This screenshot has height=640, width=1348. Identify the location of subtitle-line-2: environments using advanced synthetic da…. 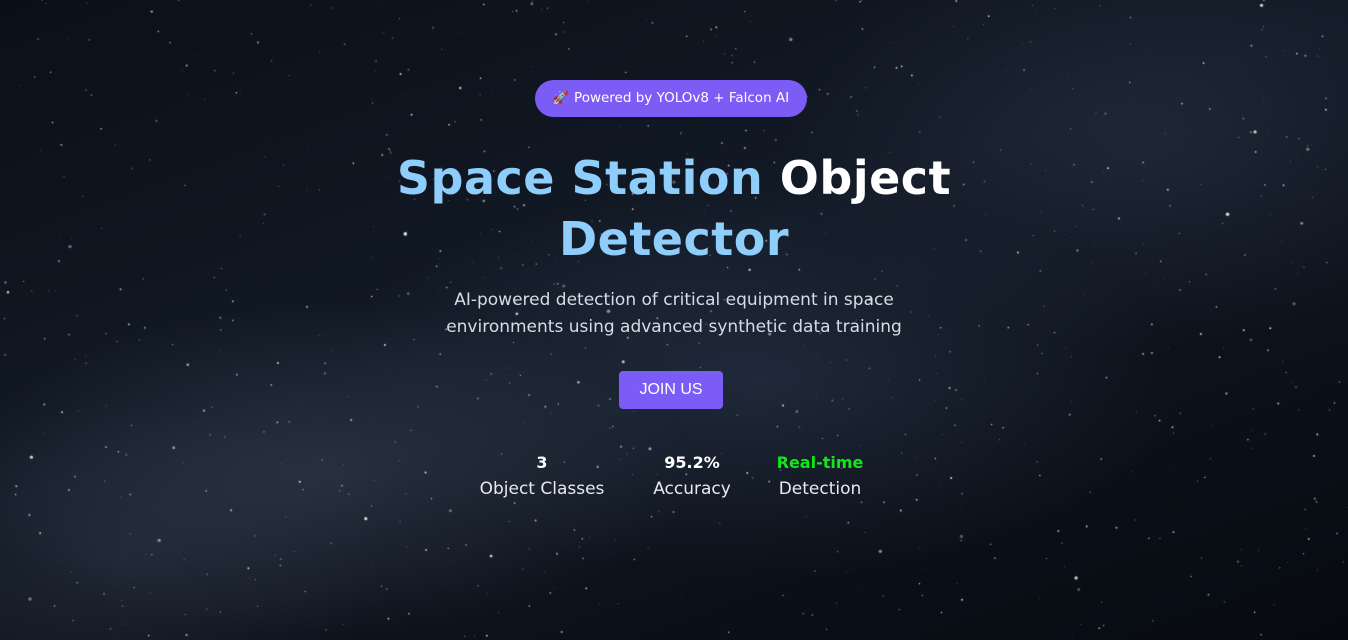
(674, 327).